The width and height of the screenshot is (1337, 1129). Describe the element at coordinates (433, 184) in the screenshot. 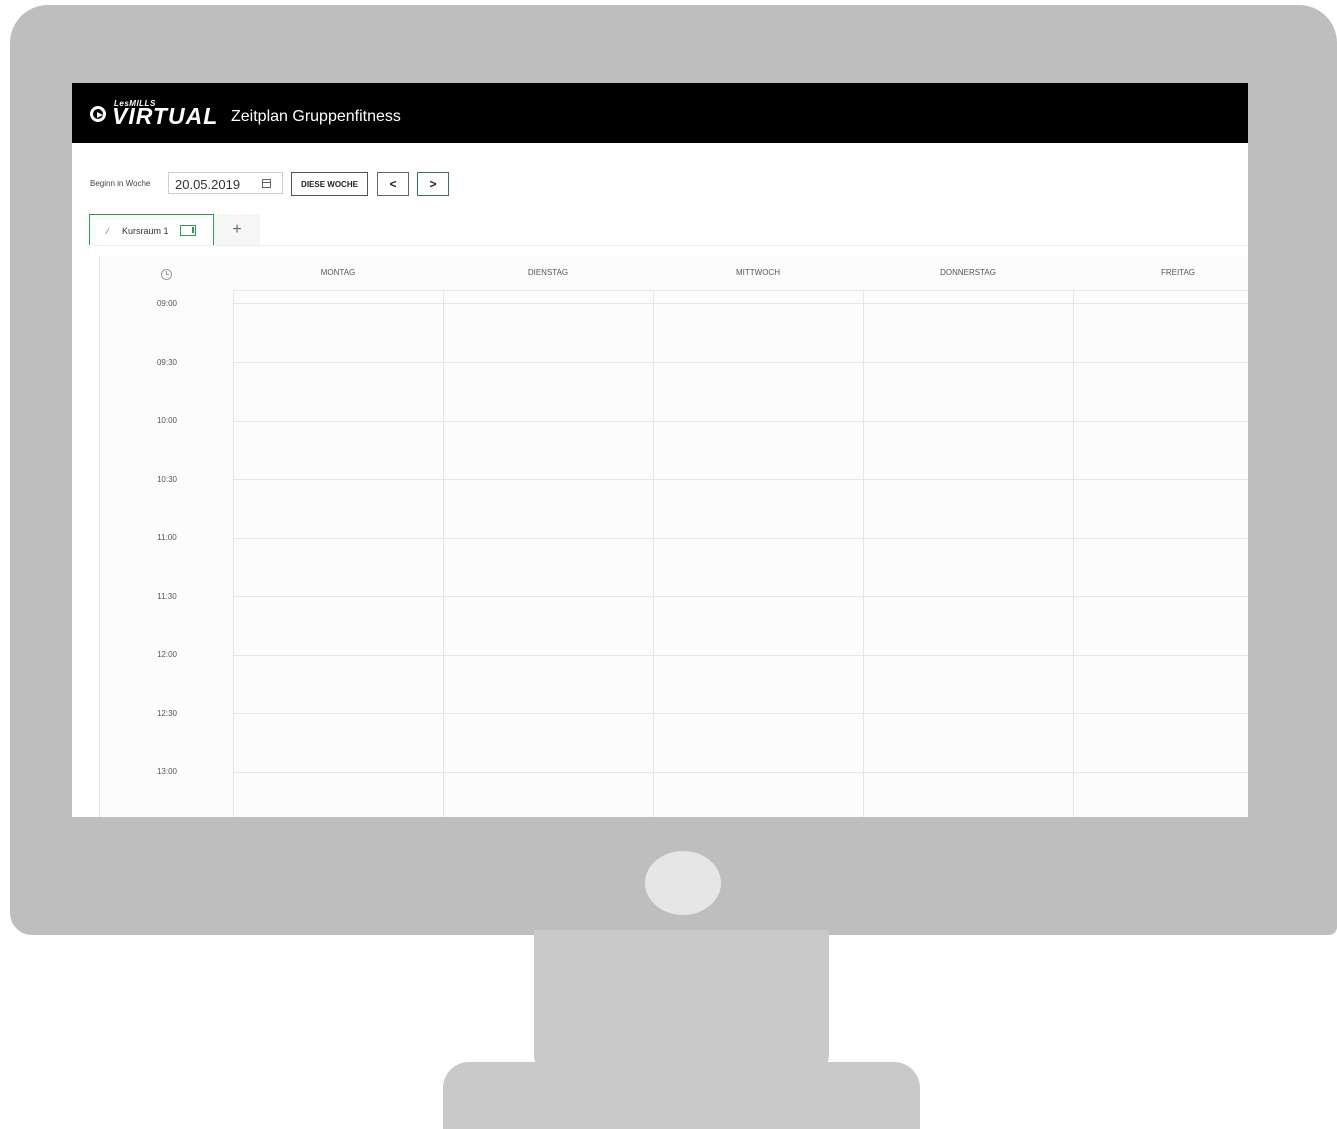

I see `next-week-button: >` at that location.